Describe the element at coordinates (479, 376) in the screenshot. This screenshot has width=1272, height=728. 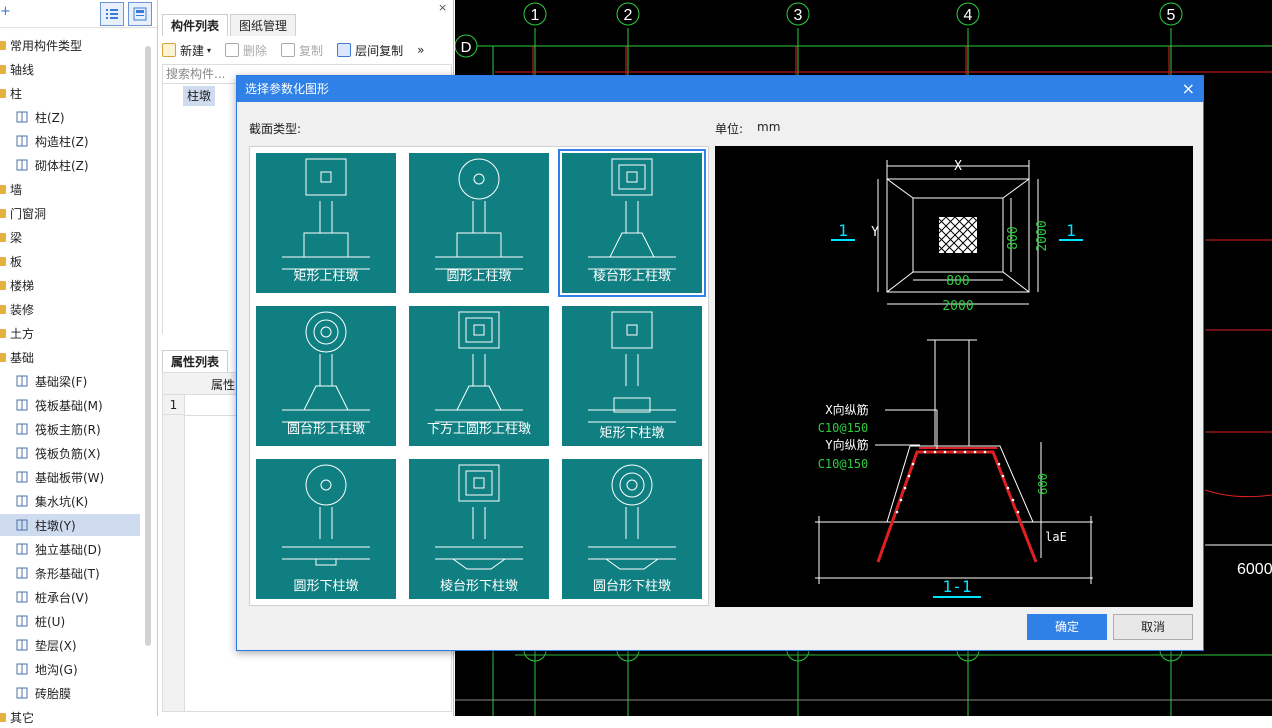
I see `shape-option: 下方上圆形上柱墩` at that location.